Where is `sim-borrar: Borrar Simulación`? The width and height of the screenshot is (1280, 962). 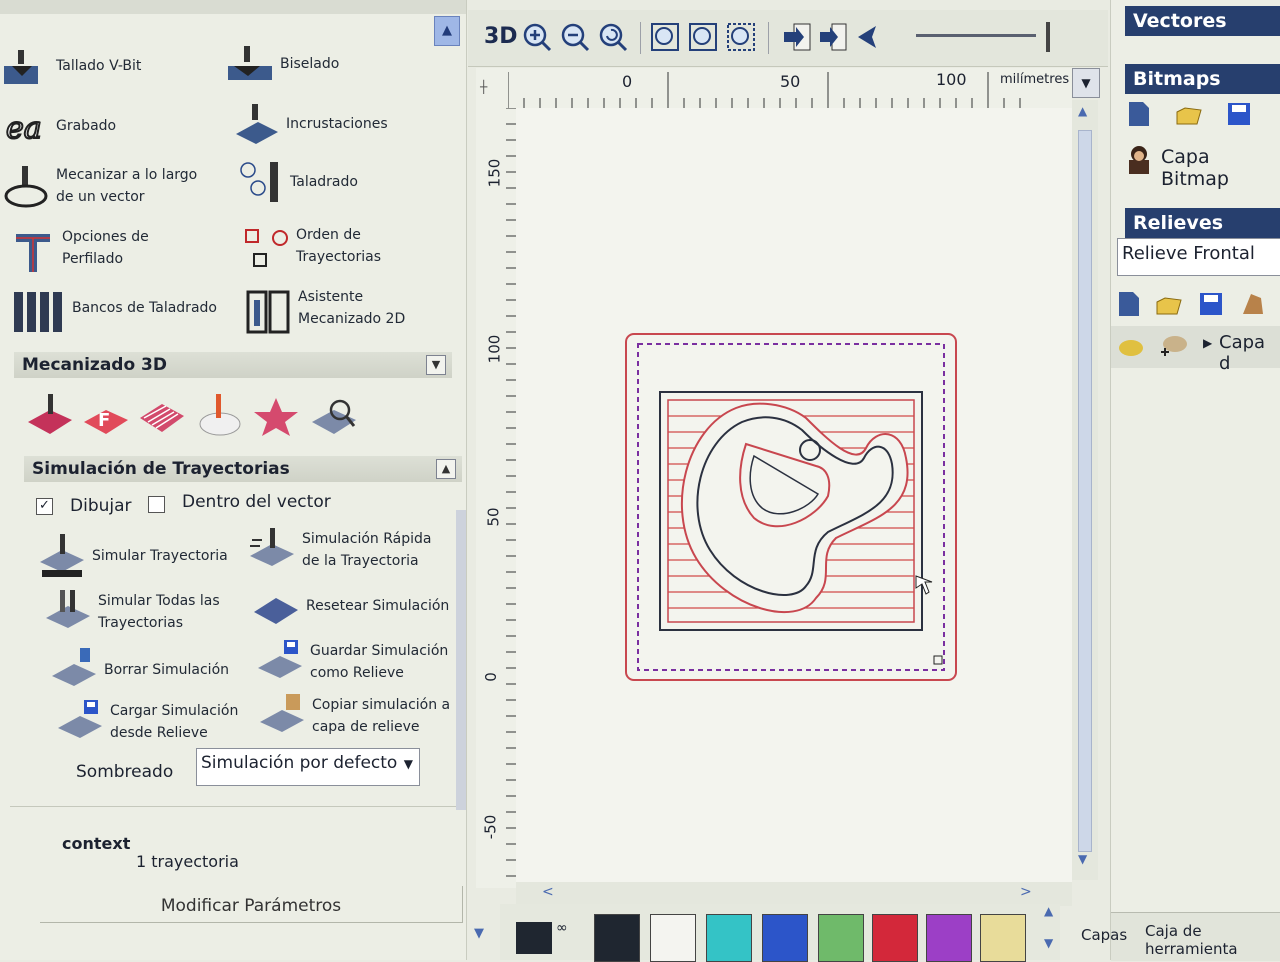 sim-borrar: Borrar Simulación is located at coordinates (139, 670).